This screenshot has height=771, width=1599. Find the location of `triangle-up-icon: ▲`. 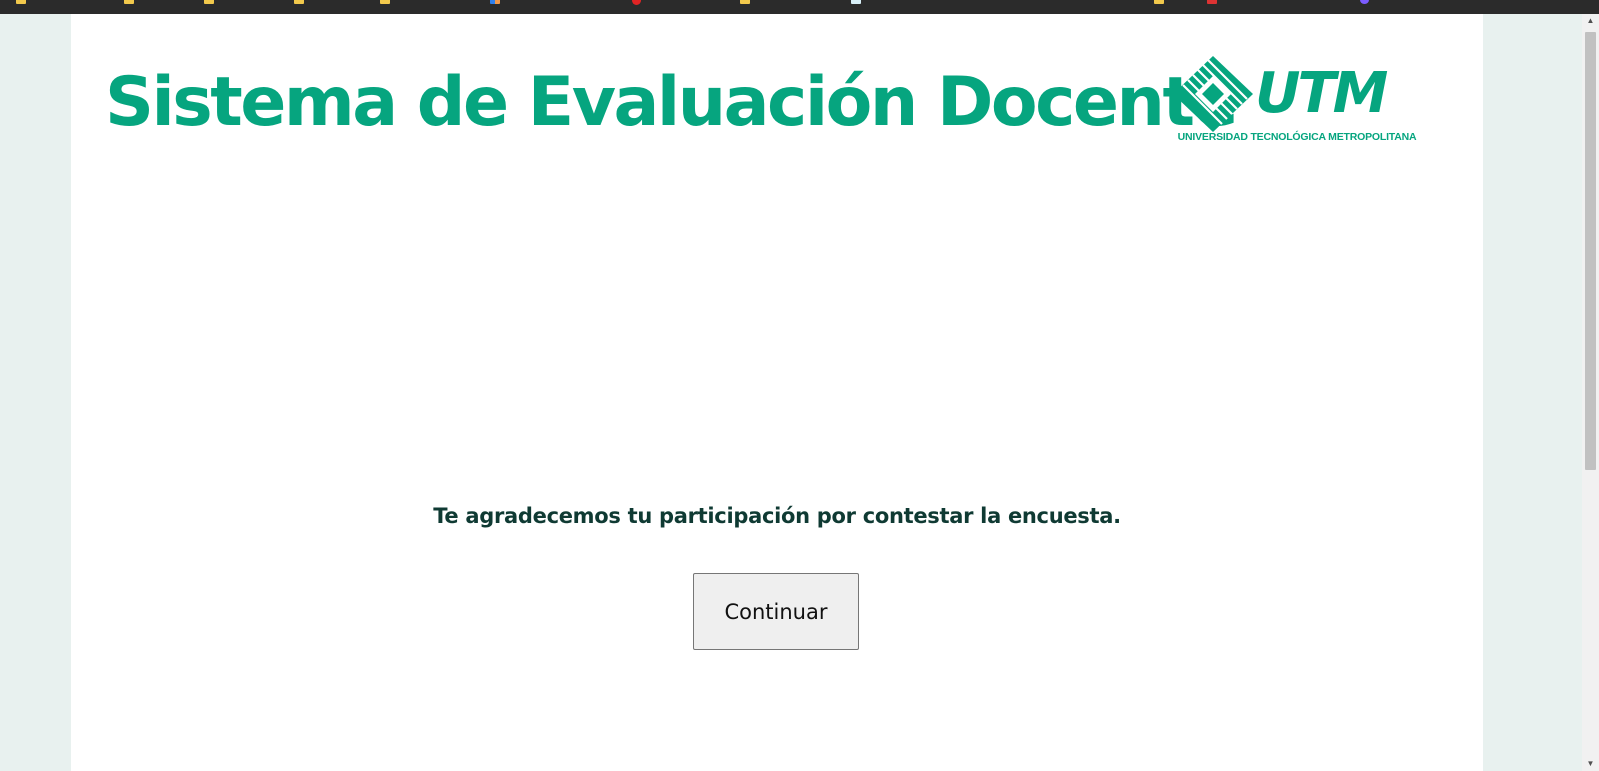

triangle-up-icon: ▲ is located at coordinates (1590, 21).